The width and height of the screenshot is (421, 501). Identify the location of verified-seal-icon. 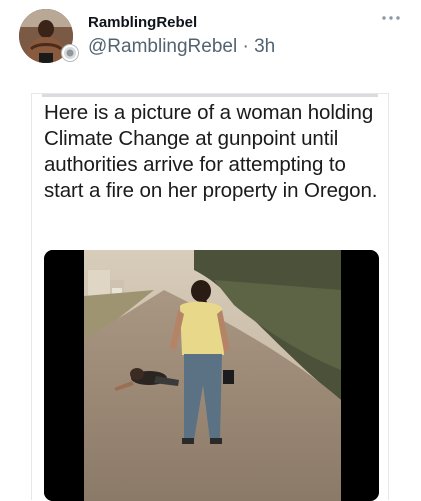
(70, 53).